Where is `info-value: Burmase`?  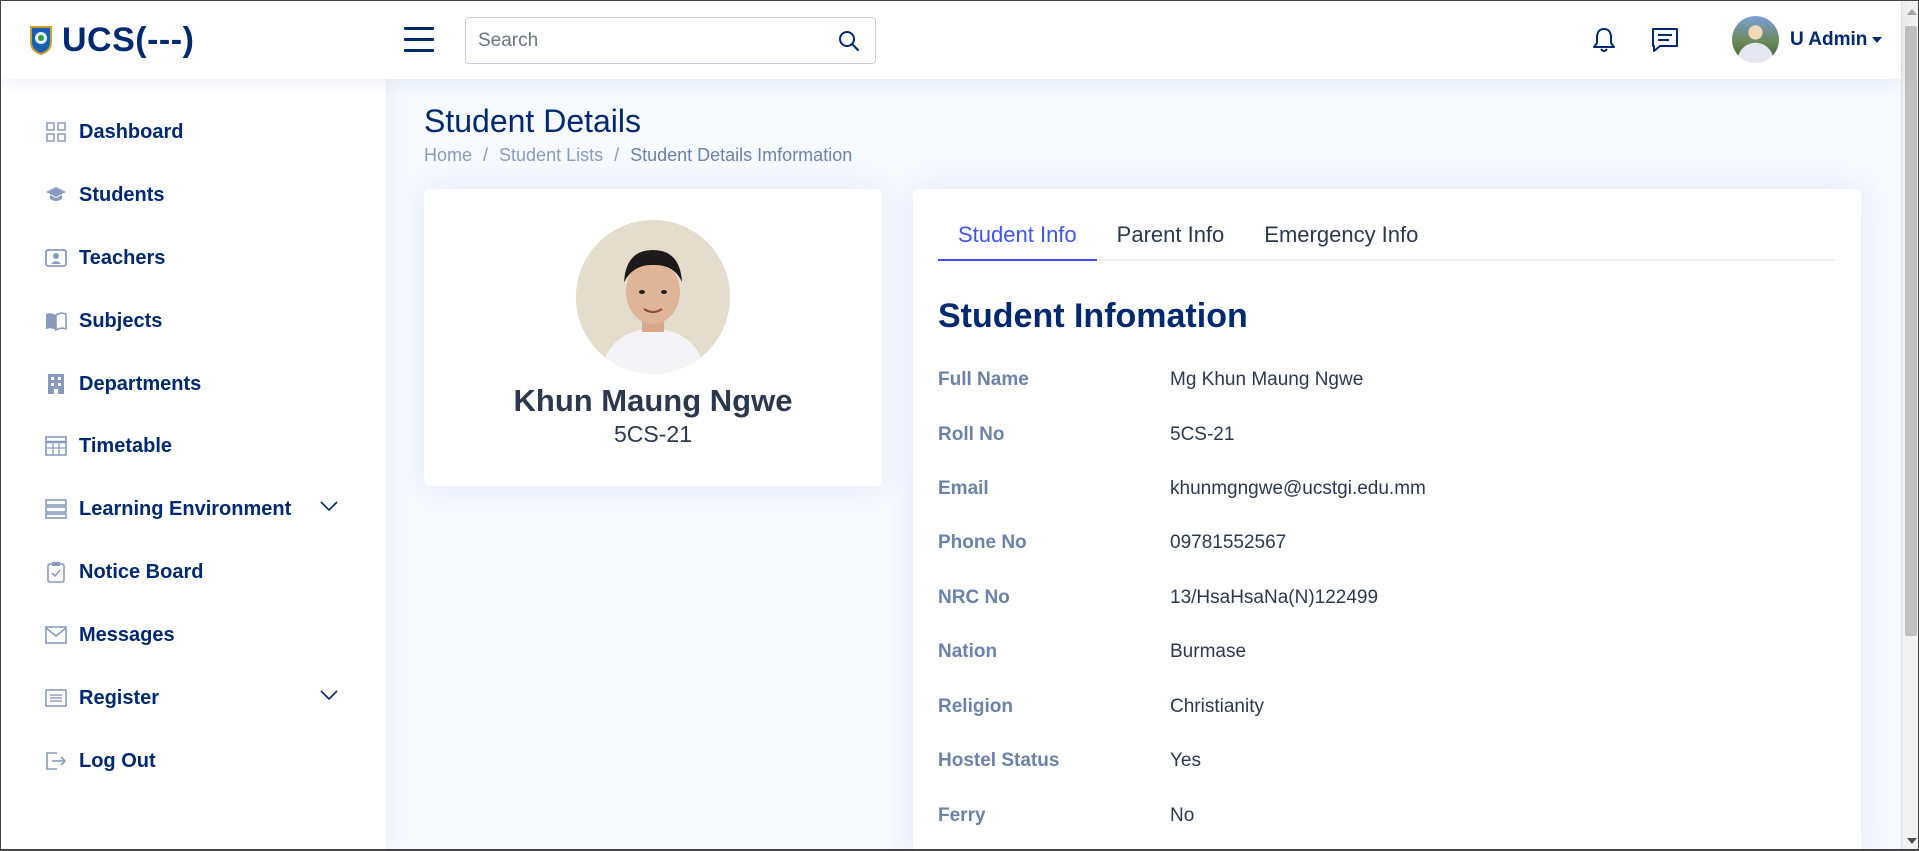 info-value: Burmase is located at coordinates (1208, 651).